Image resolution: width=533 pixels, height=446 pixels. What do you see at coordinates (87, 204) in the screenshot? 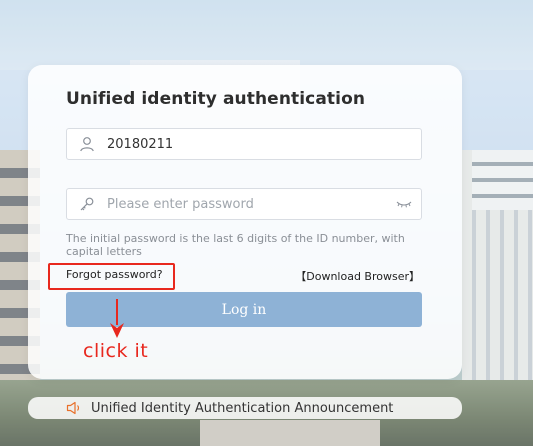
I see `key-icon` at bounding box center [87, 204].